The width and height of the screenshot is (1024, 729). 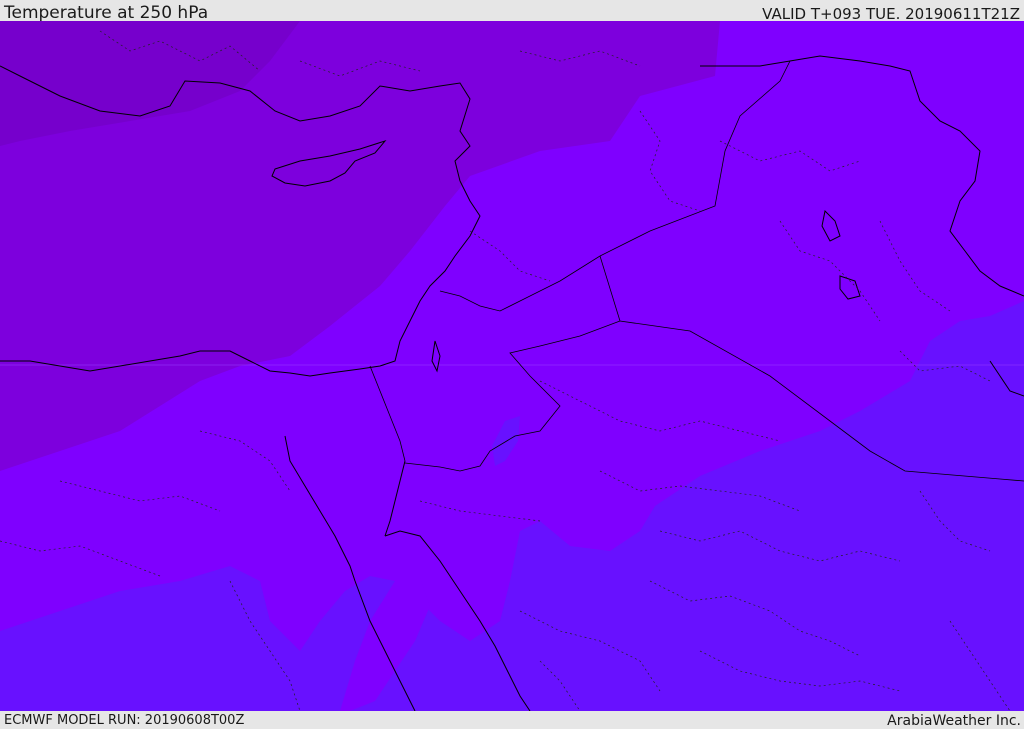 What do you see at coordinates (954, 721) in the screenshot?
I see `credit-label: ArabiaWeather Inc.` at bounding box center [954, 721].